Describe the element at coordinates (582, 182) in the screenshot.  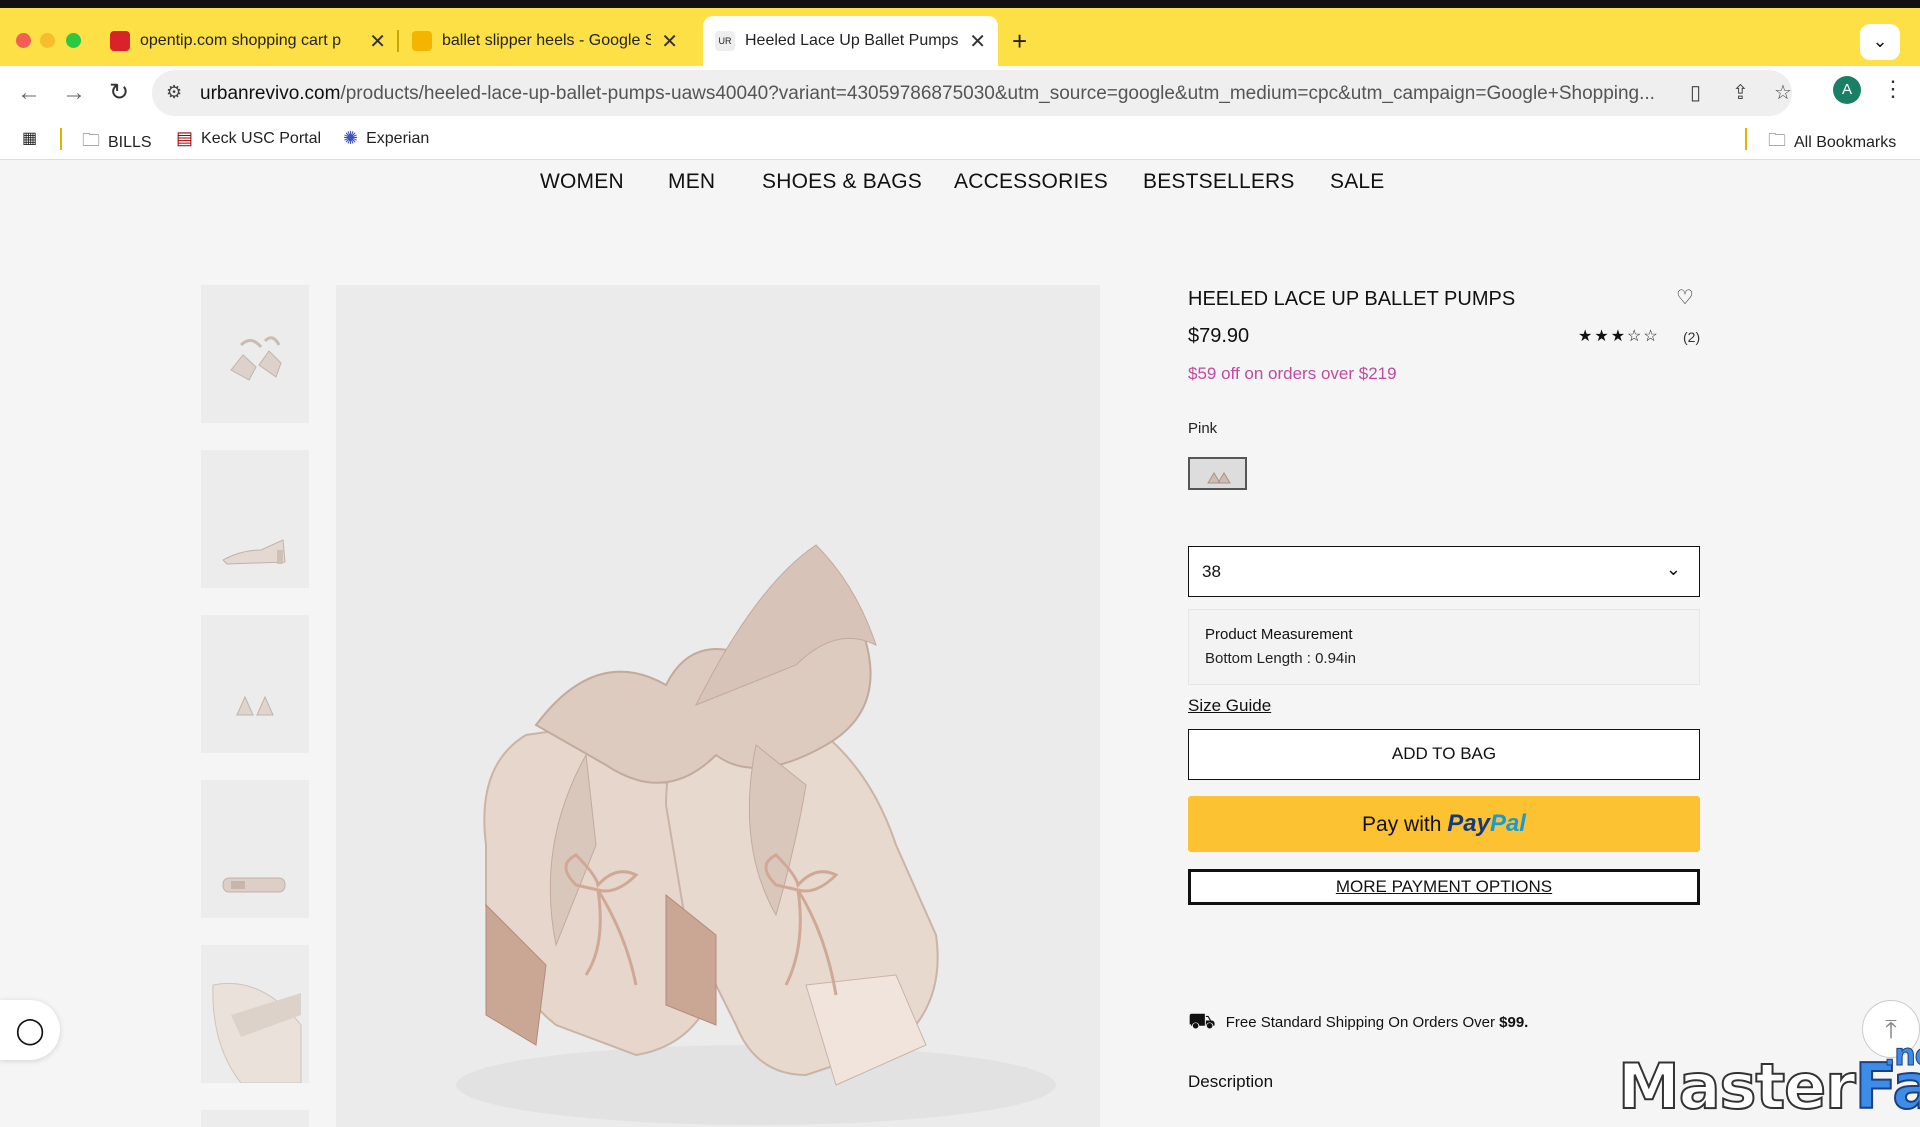
I see `nav-women: WOMEN` at that location.